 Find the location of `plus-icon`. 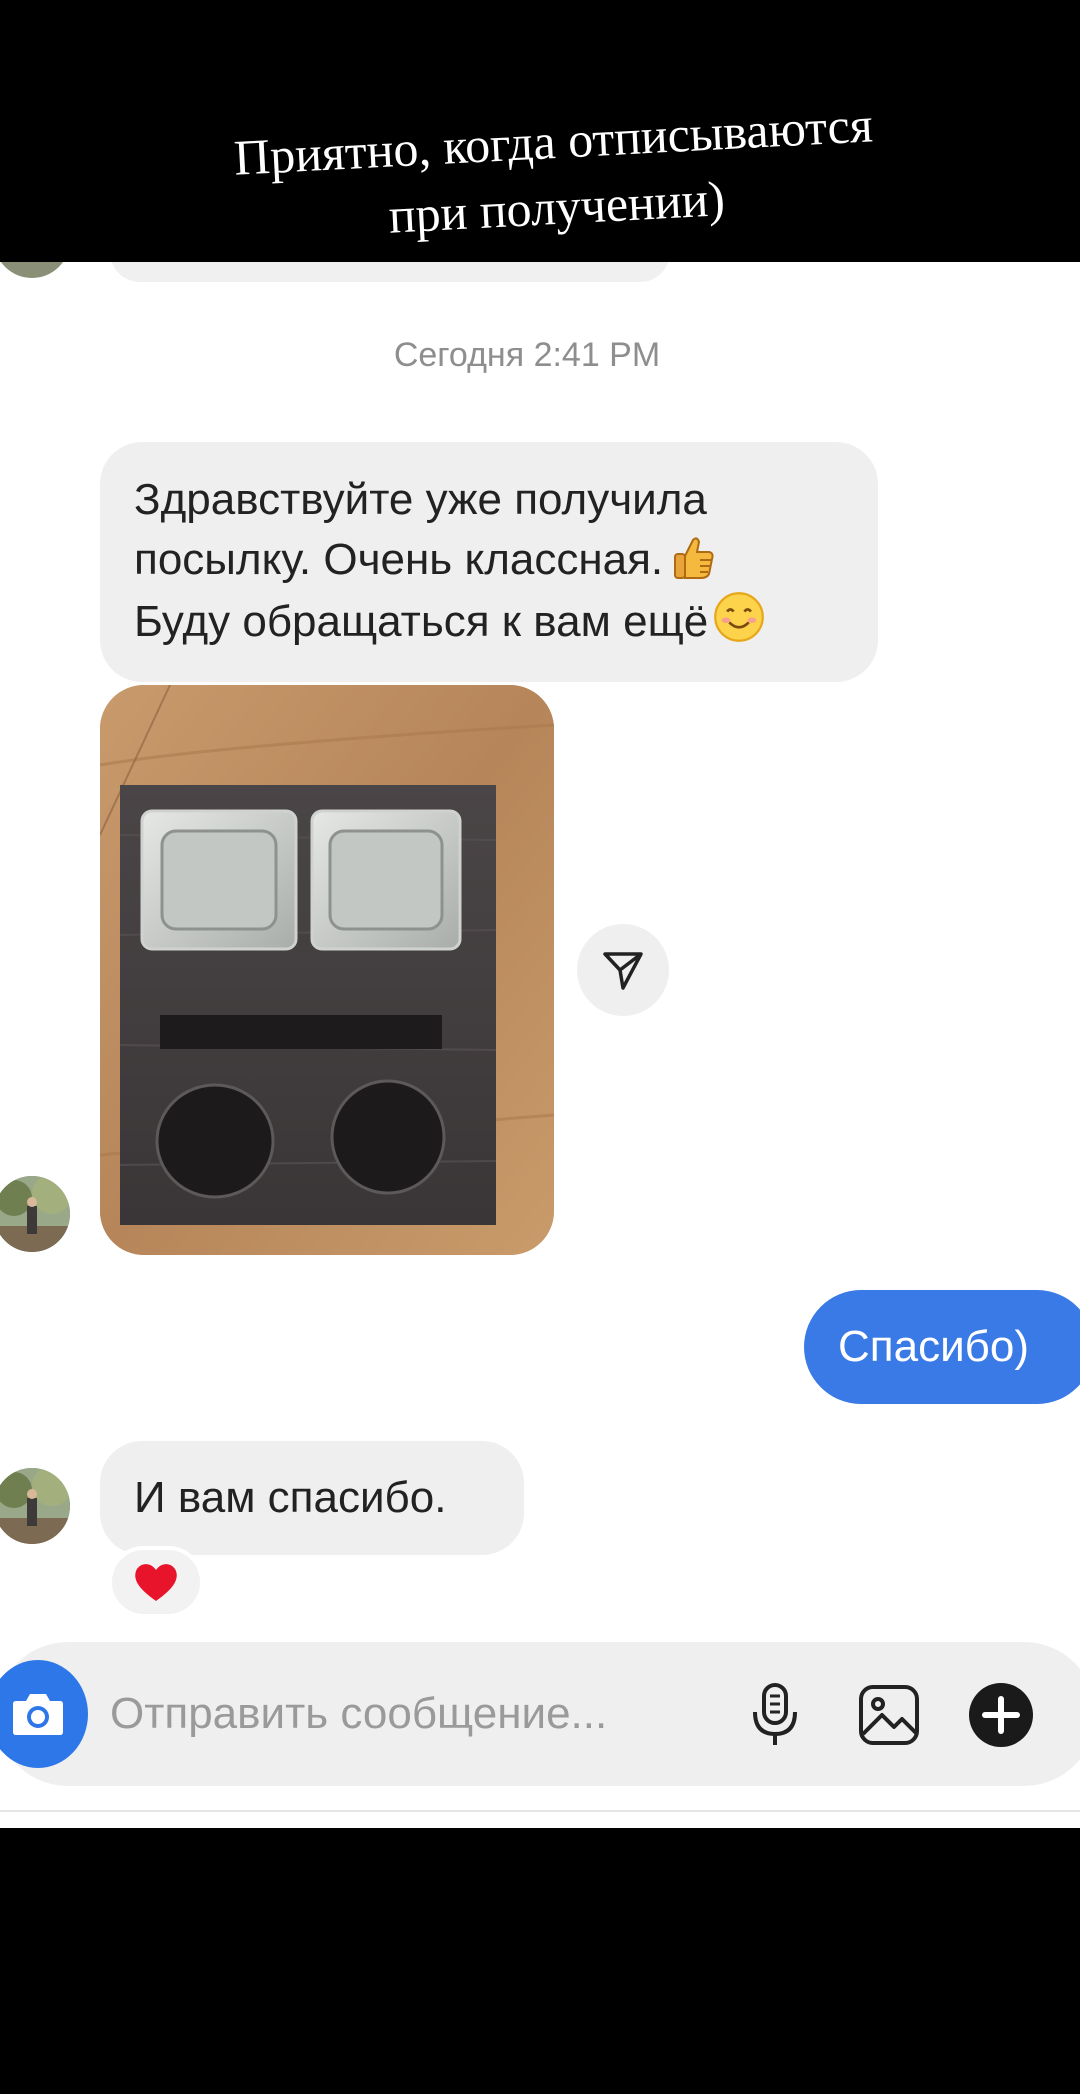

plus-icon is located at coordinates (1001, 1715).